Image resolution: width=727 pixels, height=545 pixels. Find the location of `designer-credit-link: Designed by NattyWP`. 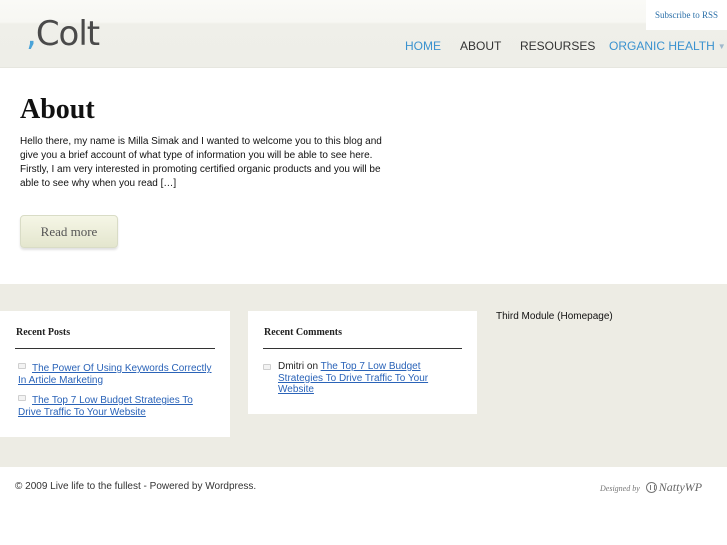

designer-credit-link: Designed by NattyWP is located at coordinates (651, 487).